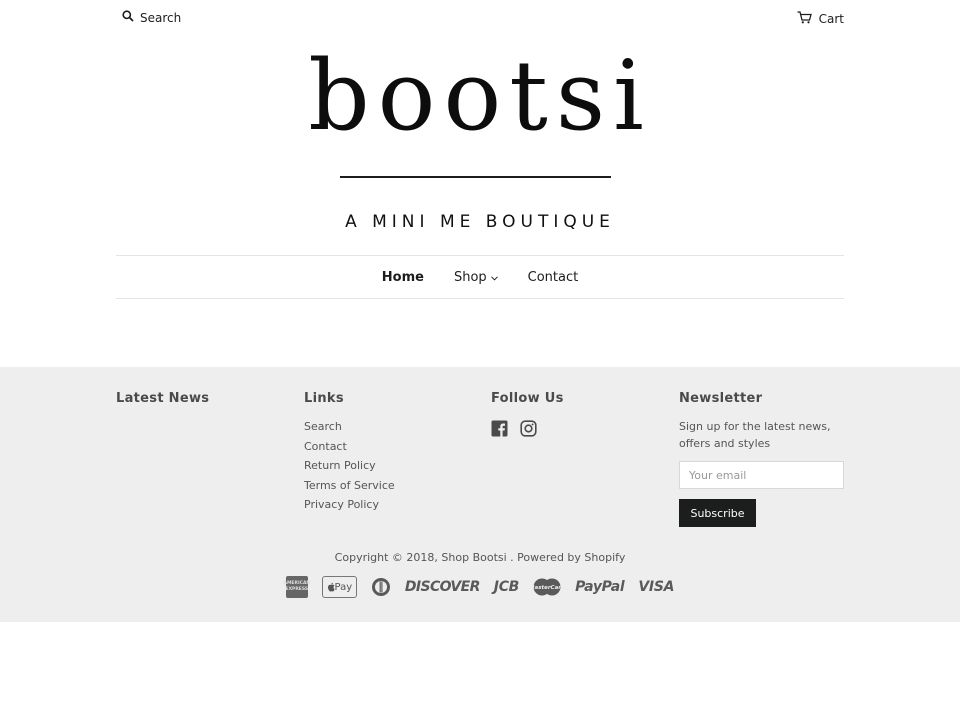  What do you see at coordinates (324, 398) in the screenshot?
I see `links-heading: Links` at bounding box center [324, 398].